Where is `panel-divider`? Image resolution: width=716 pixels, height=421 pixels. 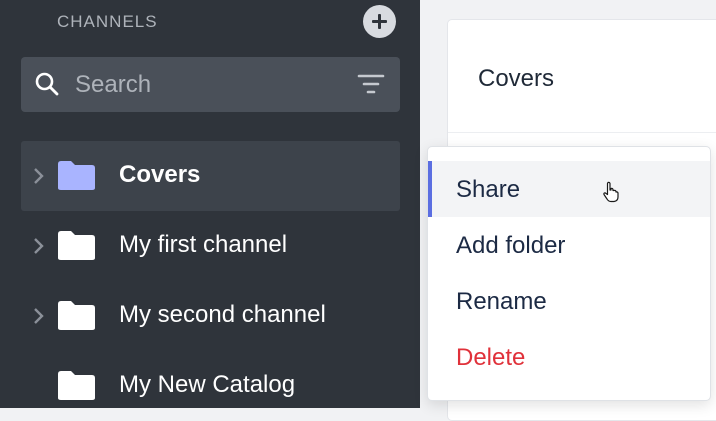
panel-divider is located at coordinates (582, 132).